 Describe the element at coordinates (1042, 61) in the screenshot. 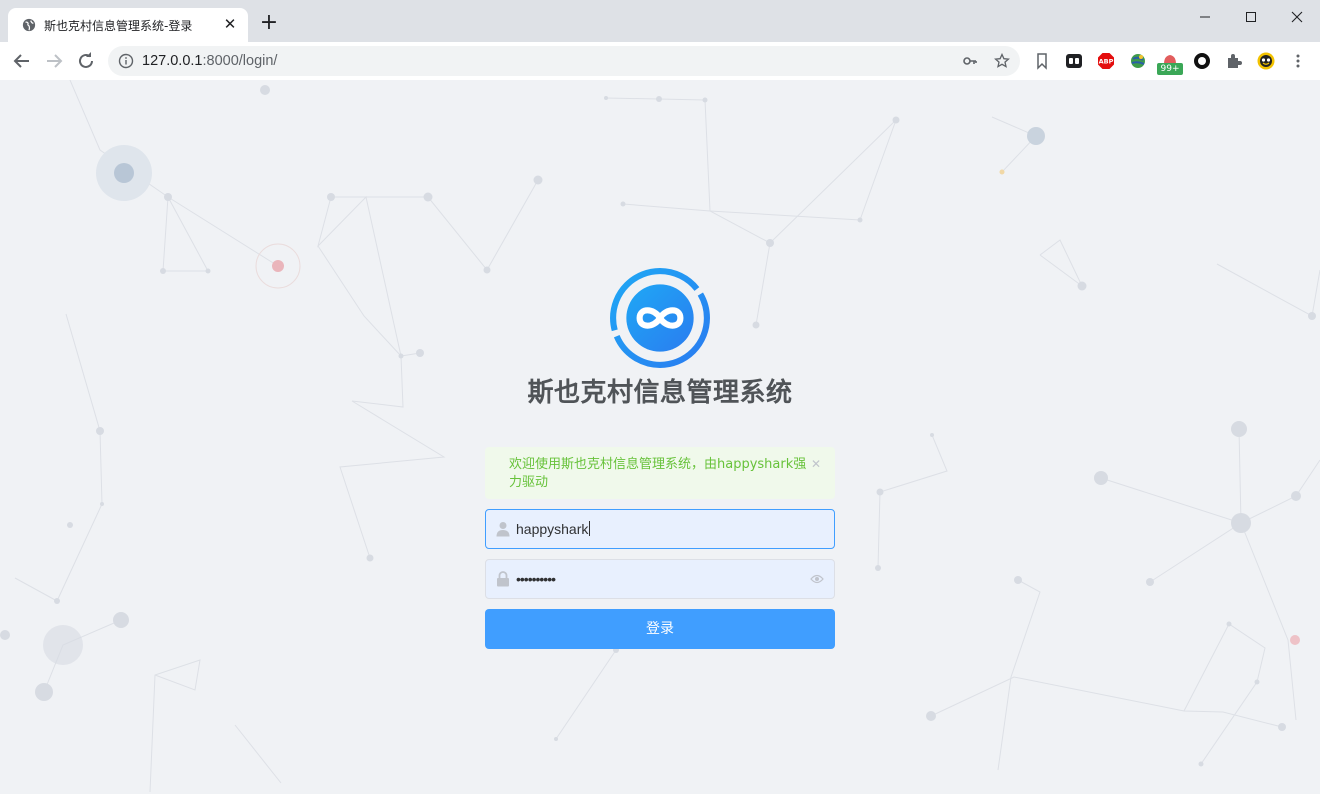

I see `bookmark-icon` at that location.